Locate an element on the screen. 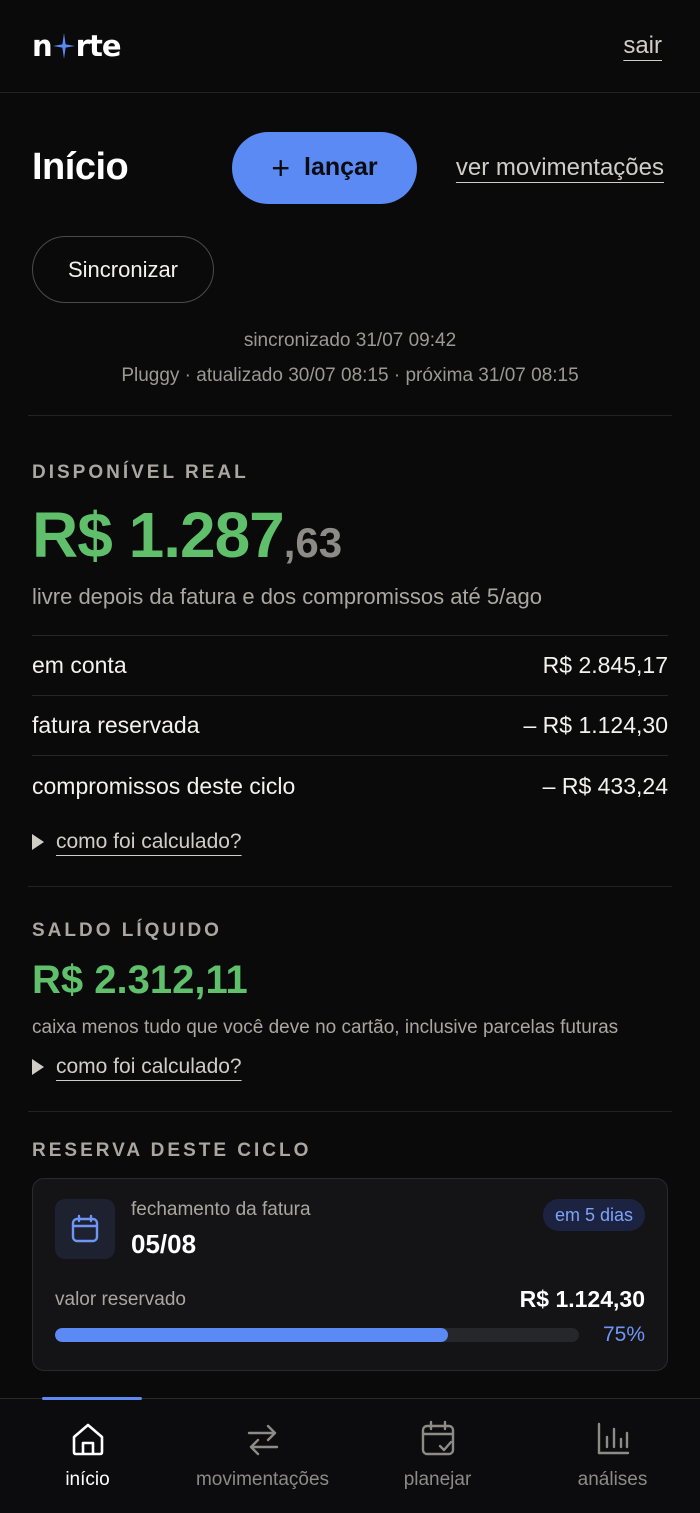 The image size is (700, 1513). reserve-section: RESERVA DESTE CICLO is located at coordinates (350, 1137).